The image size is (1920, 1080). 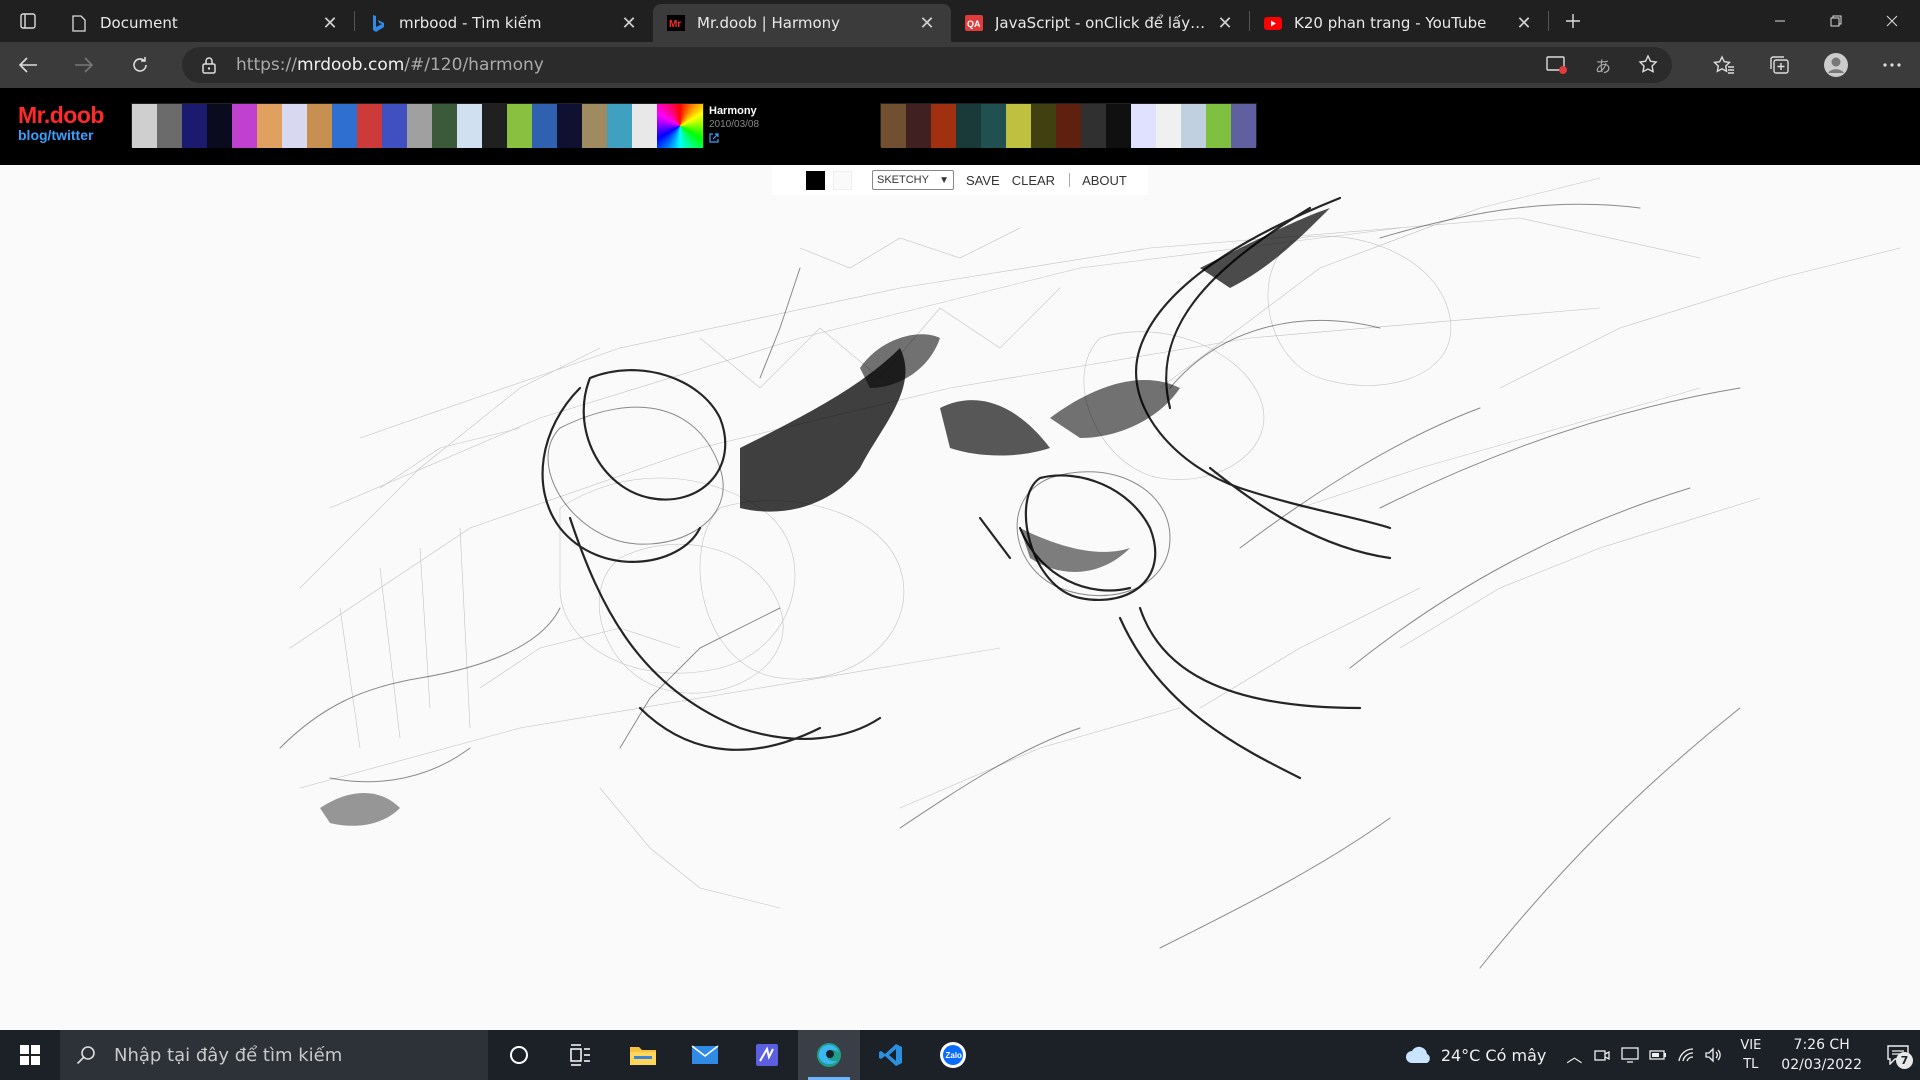 I want to click on restore-button, so click(x=1836, y=21).